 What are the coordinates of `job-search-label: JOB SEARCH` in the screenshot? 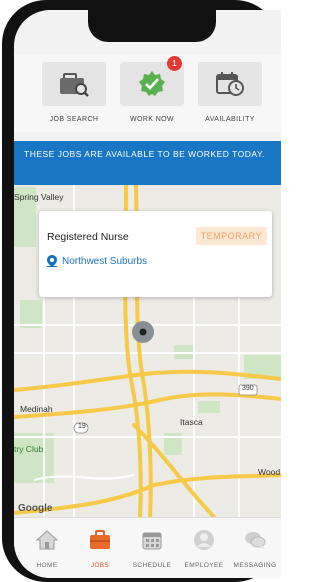 It's located at (74, 119).